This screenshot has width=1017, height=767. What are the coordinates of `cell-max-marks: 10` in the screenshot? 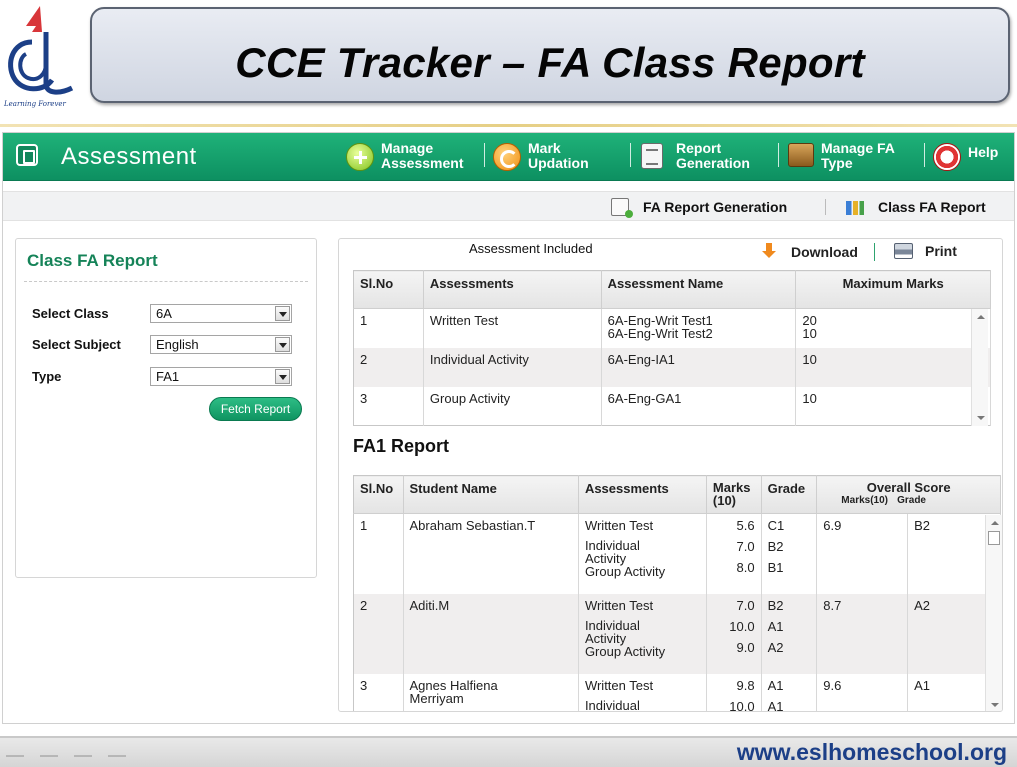 It's located at (893, 406).